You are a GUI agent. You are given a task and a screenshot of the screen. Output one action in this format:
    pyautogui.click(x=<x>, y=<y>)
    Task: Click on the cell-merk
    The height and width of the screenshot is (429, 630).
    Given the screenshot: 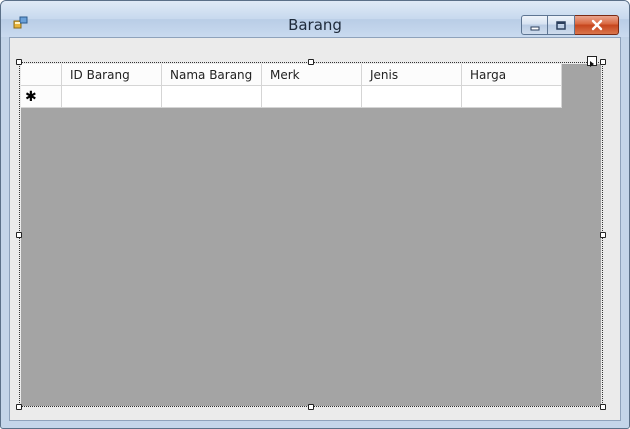 What is the action you would take?
    pyautogui.click(x=312, y=97)
    